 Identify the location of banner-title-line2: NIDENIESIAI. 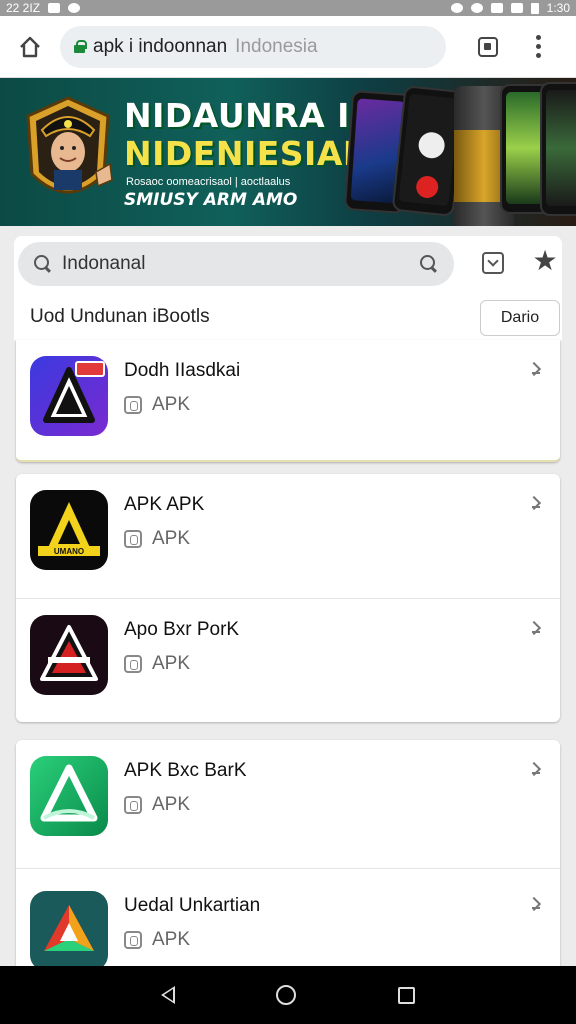
(240, 153).